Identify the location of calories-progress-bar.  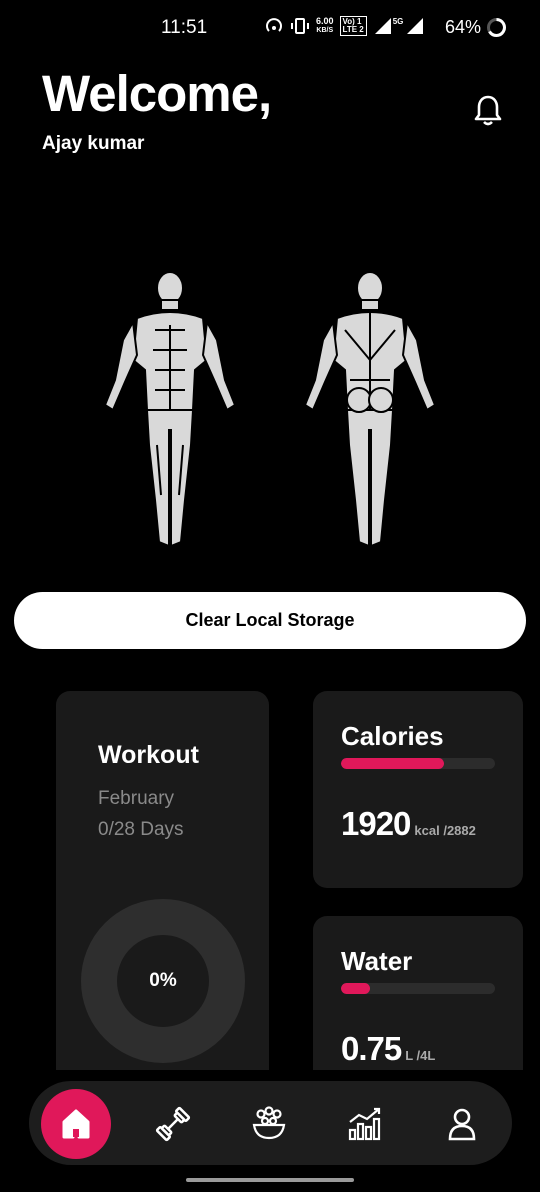
(418, 763).